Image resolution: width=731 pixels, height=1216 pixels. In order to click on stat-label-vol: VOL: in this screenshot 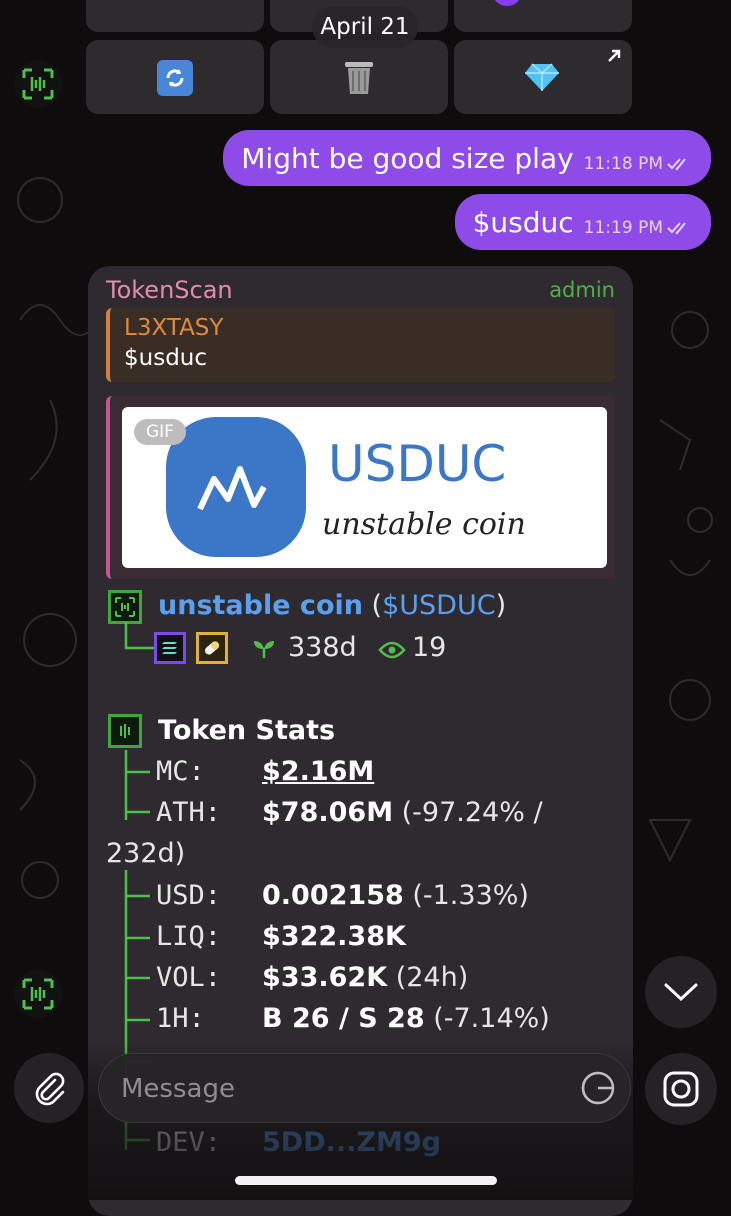, I will do `click(189, 977)`.